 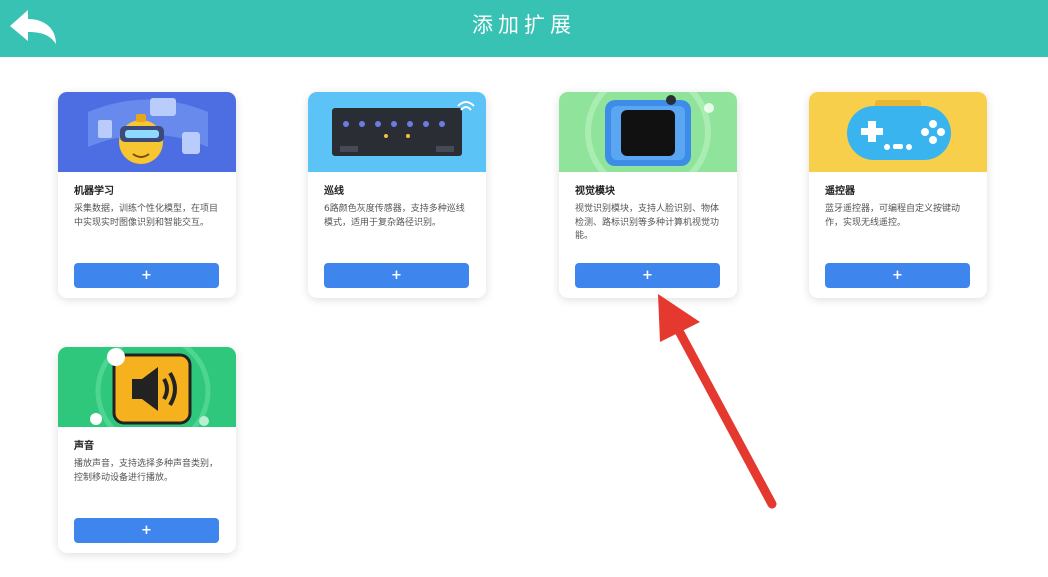 I want to click on extension-title: 遥控器, so click(x=840, y=191).